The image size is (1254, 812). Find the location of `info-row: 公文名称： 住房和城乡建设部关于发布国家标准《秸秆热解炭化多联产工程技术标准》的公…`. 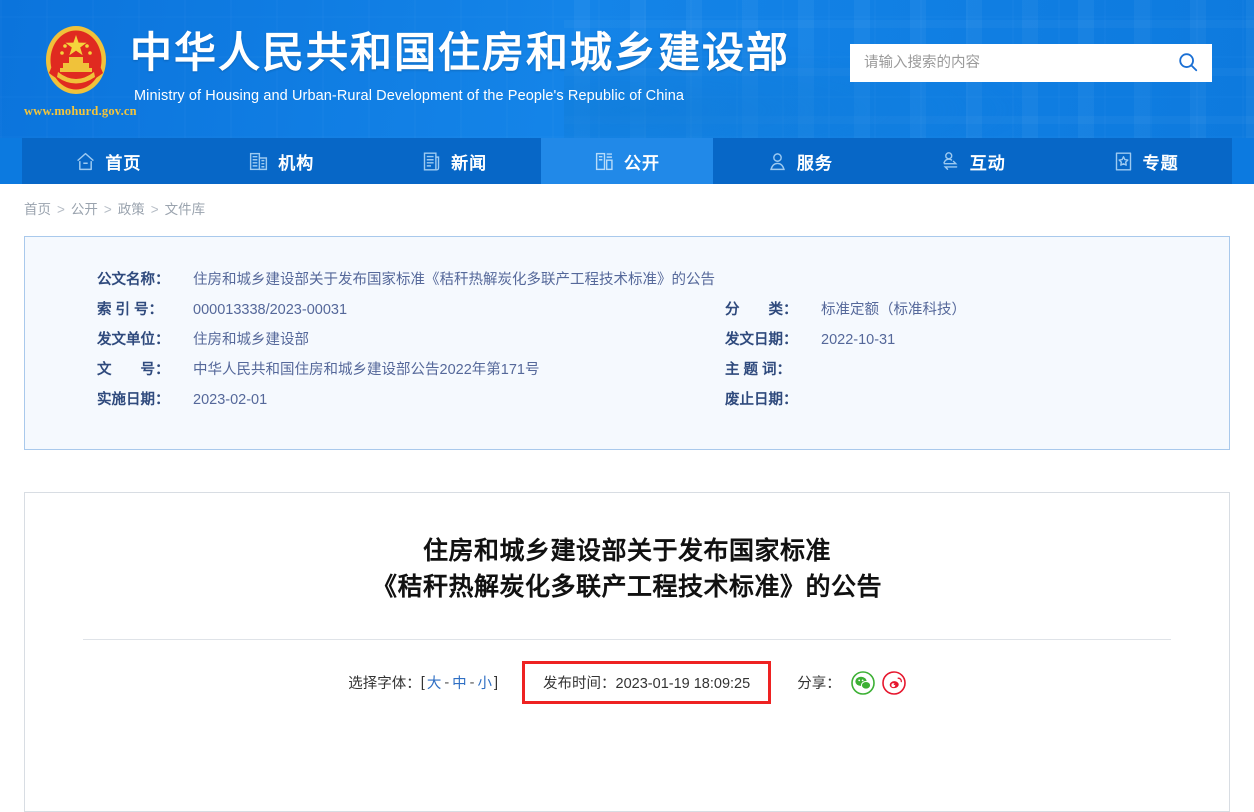

info-row: 公文名称： 住房和城乡建设部关于发布国家标准《秸秆热解炭化多联产工程技术标准》的公… is located at coordinates (627, 278).